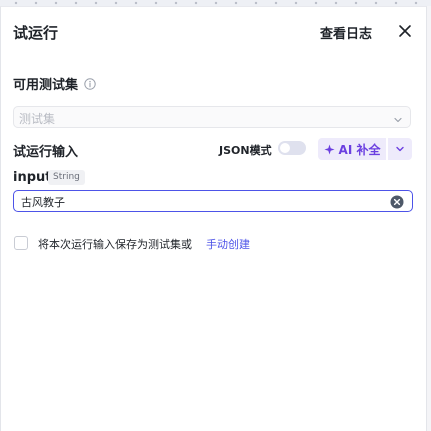 Image resolution: width=431 pixels, height=431 pixels. Describe the element at coordinates (213, 201) in the screenshot. I see `input-field: 古风教子` at that location.